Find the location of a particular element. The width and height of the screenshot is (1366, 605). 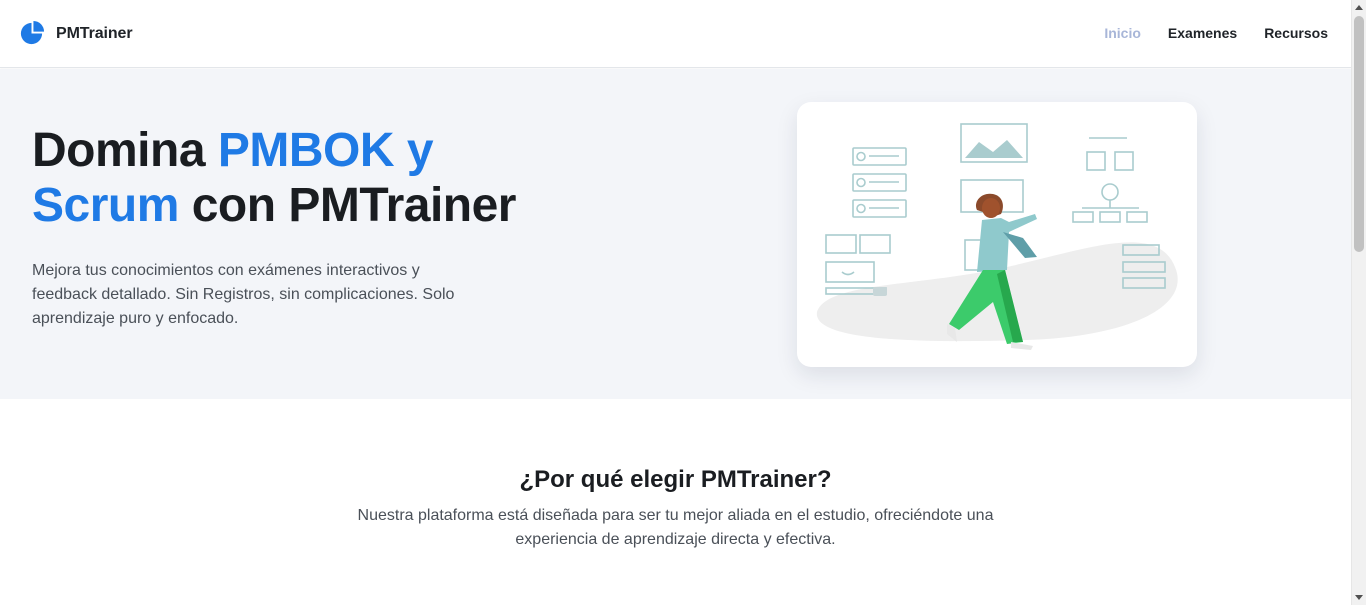

nav-link-inicio: Inicio is located at coordinates (1122, 33).